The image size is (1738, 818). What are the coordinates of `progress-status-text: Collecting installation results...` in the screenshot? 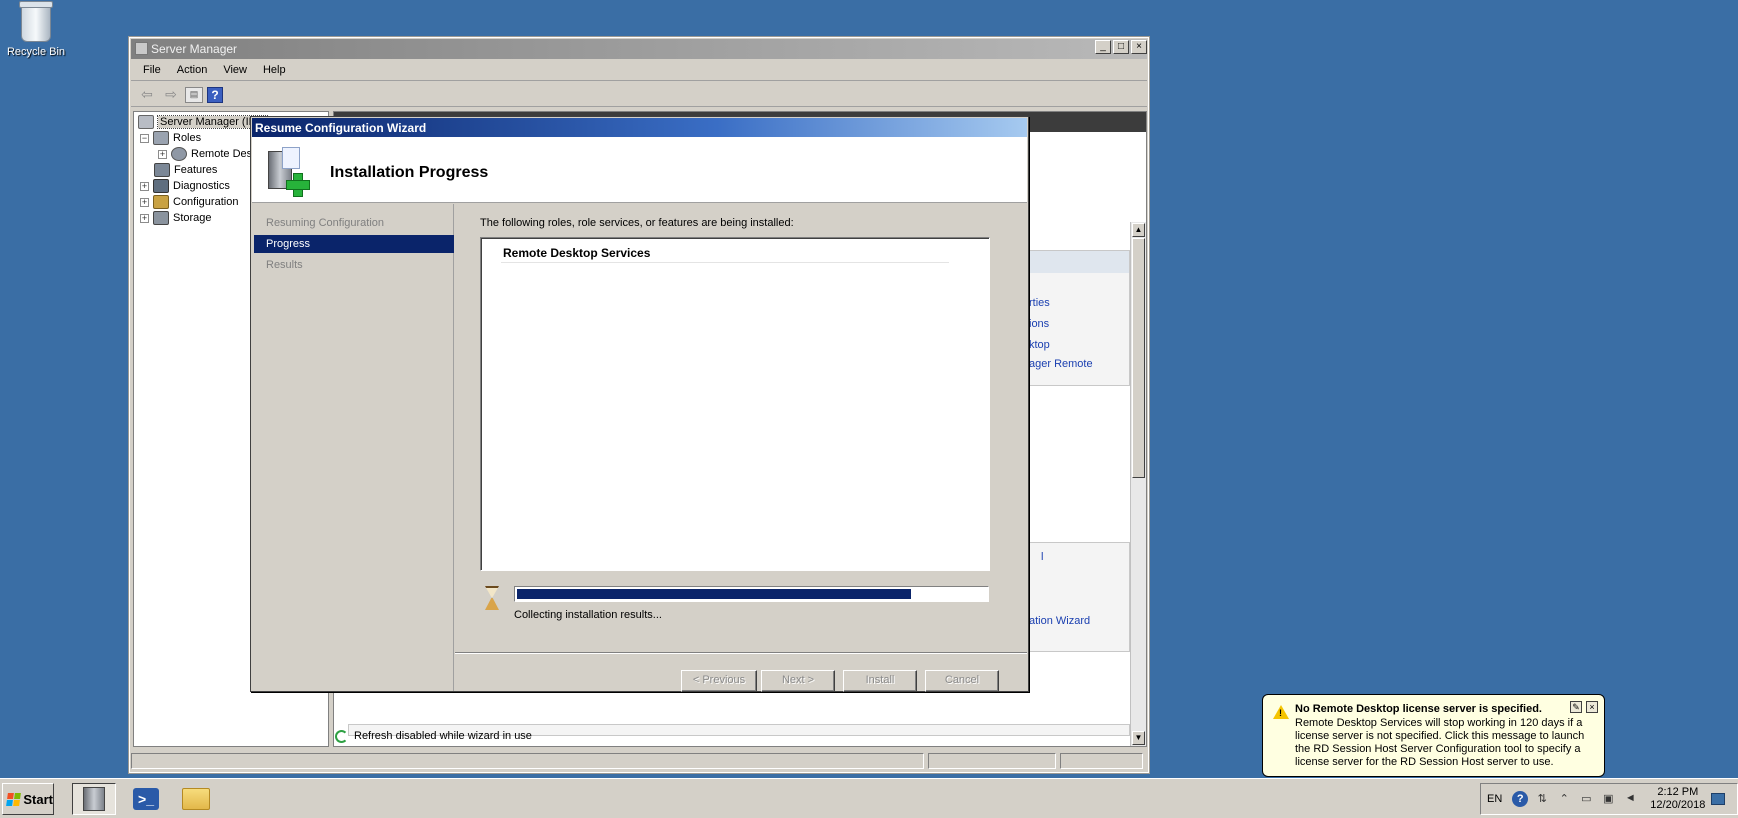 It's located at (588, 615).